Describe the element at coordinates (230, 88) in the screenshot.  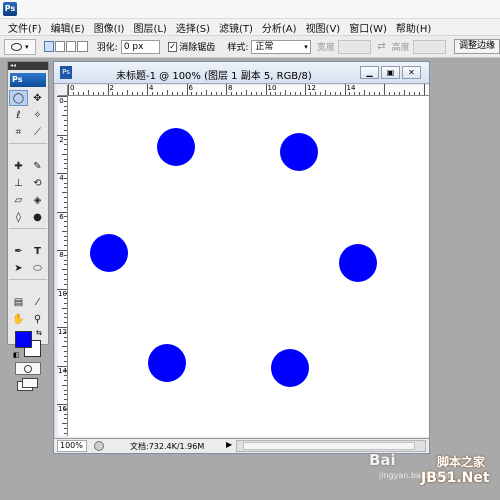
I see `ruler-label: 8` at that location.